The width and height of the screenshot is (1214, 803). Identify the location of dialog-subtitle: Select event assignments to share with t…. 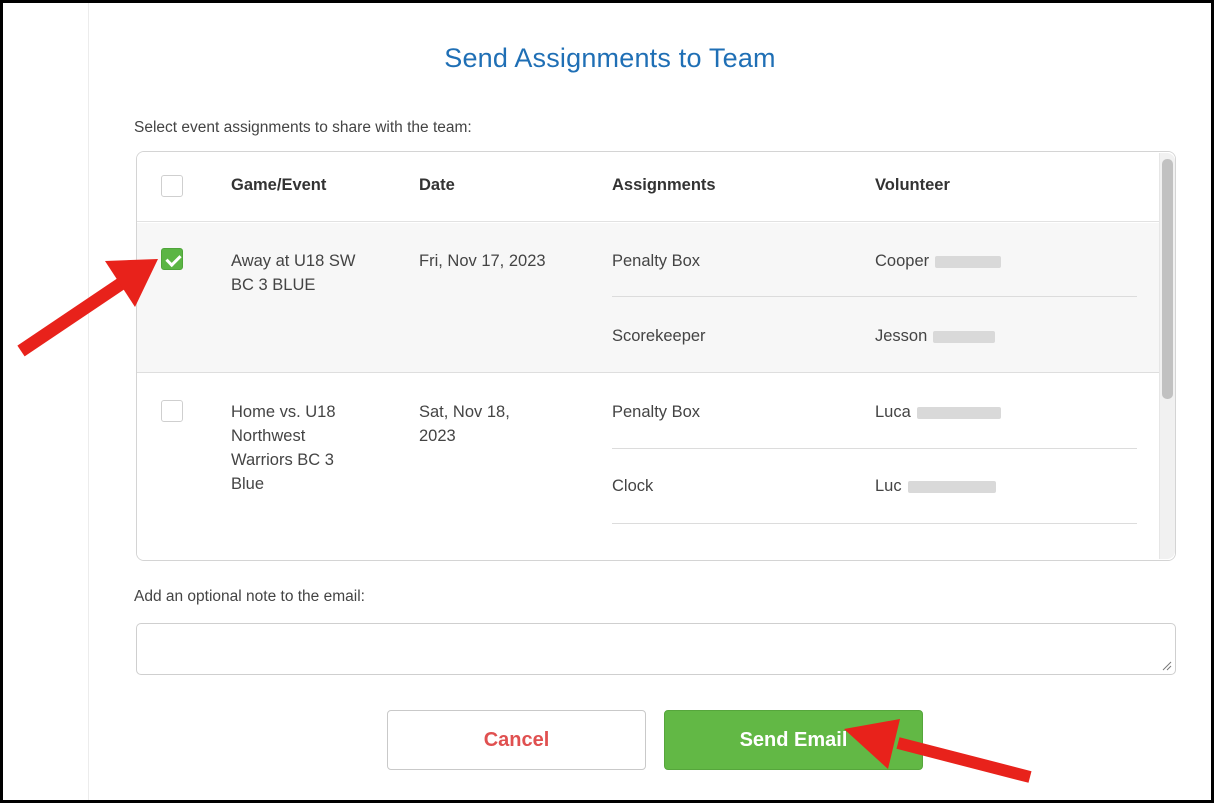
(303, 127).